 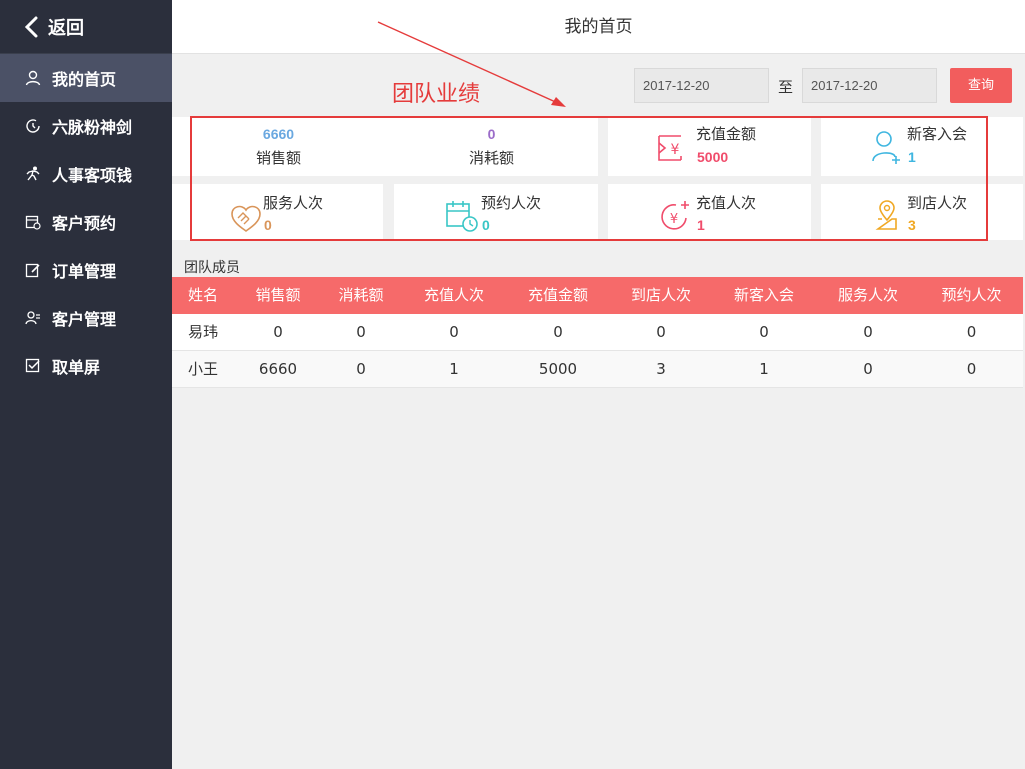 I want to click on sidebar-item-label: 人事客项钱, so click(x=92, y=175).